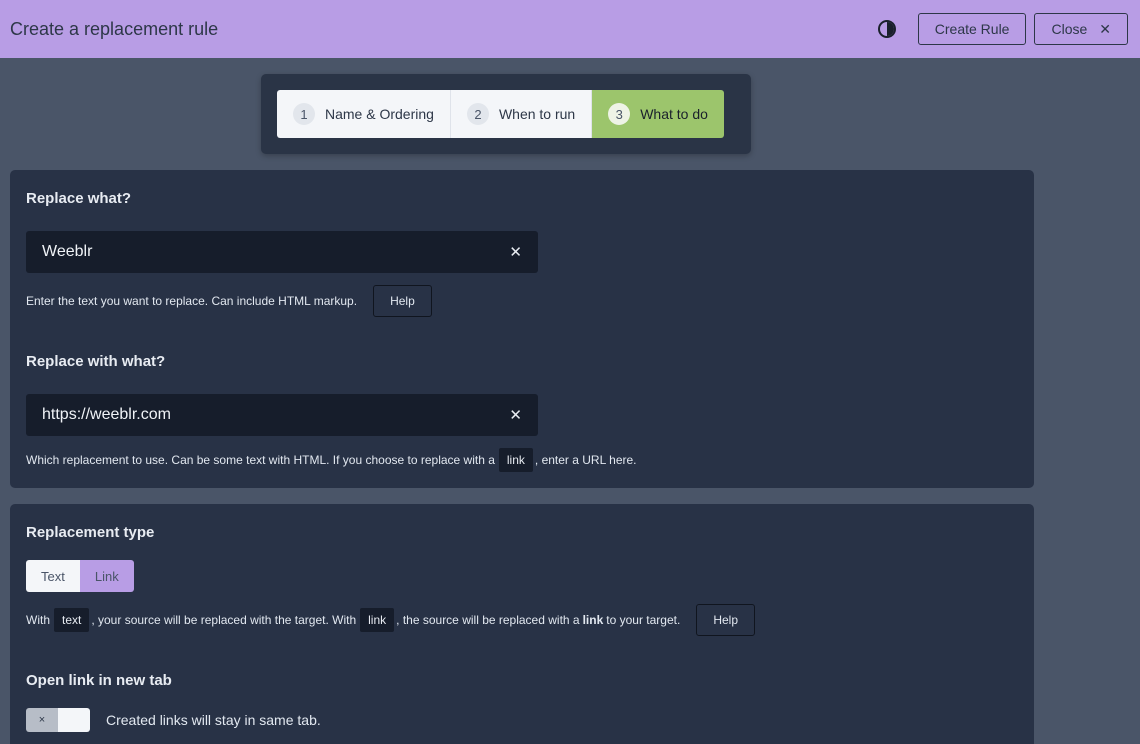  Describe the element at coordinates (276, 252) in the screenshot. I see `replace-what-input` at that location.